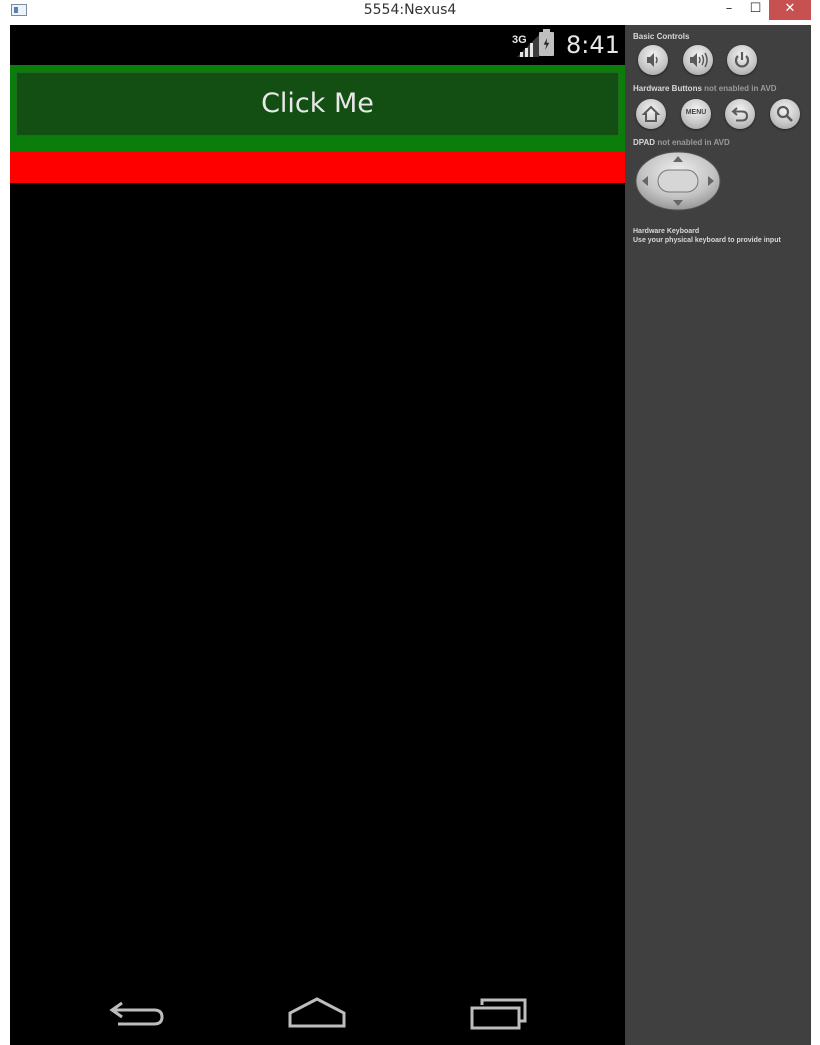 The image size is (820, 1045). Describe the element at coordinates (498, 1014) in the screenshot. I see `recent-apps-icon` at that location.